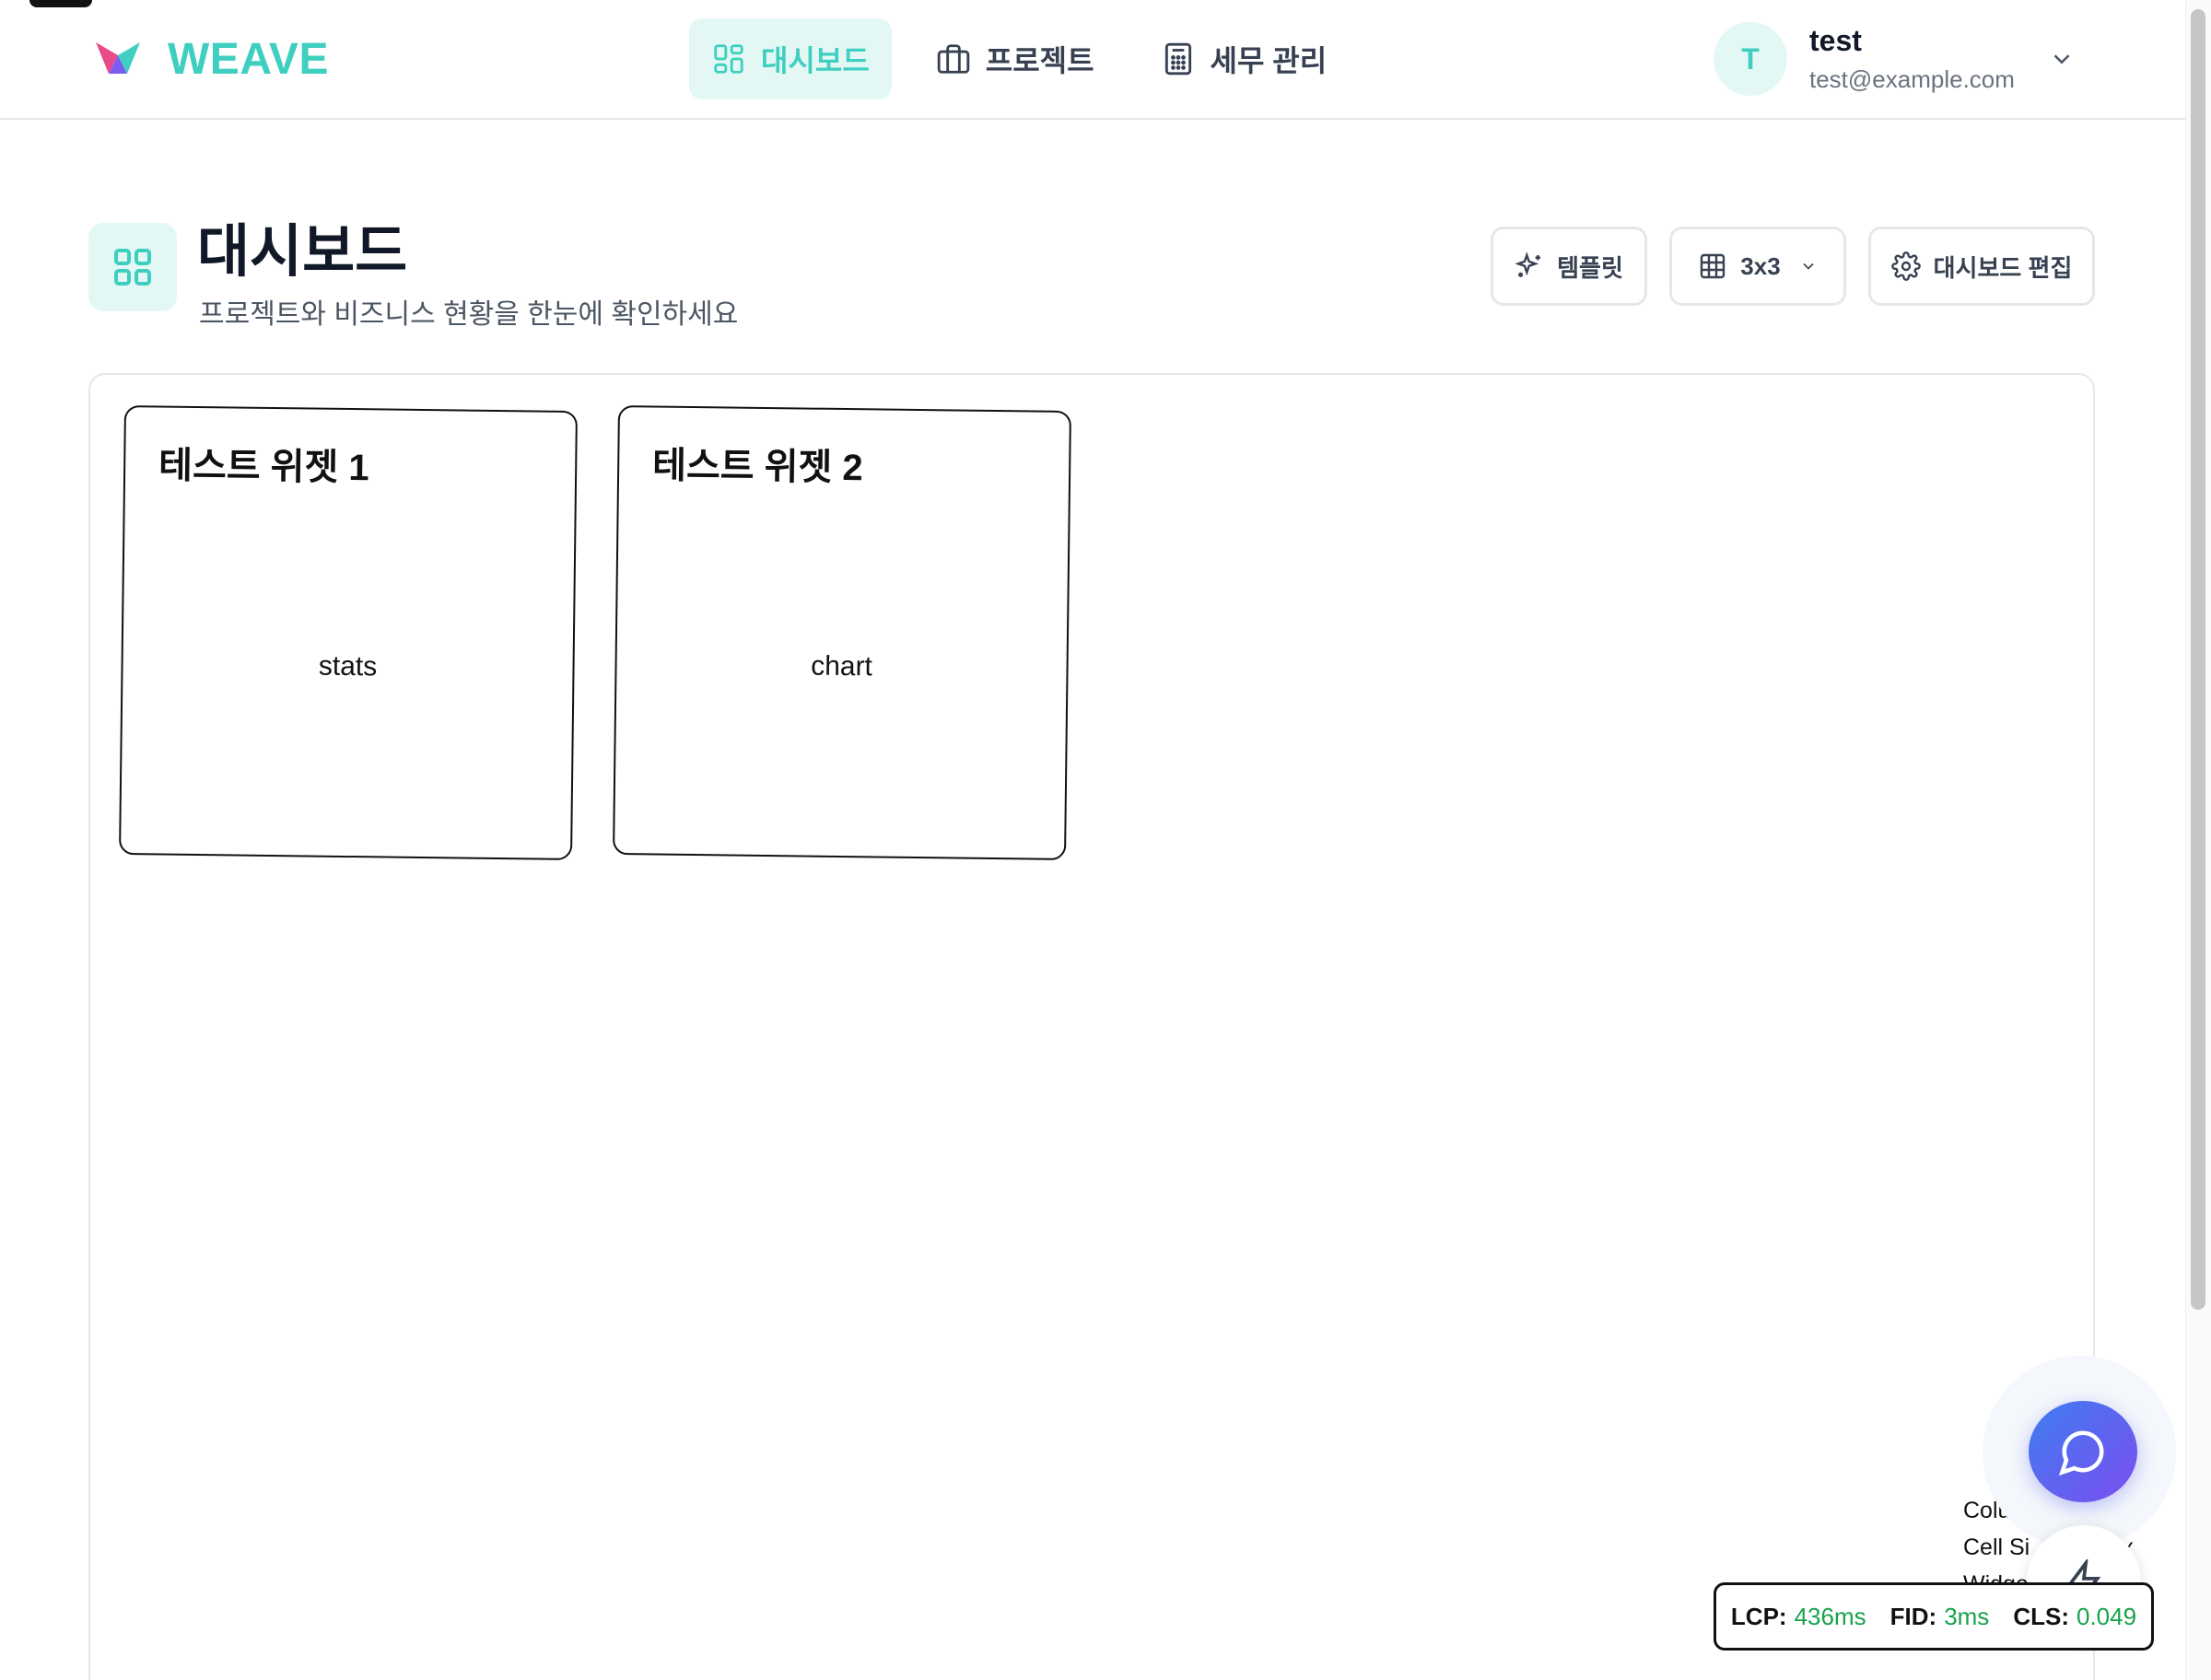 Image resolution: width=2211 pixels, height=1680 pixels. Describe the element at coordinates (841, 666) in the screenshot. I see `widget-type: chart` at that location.